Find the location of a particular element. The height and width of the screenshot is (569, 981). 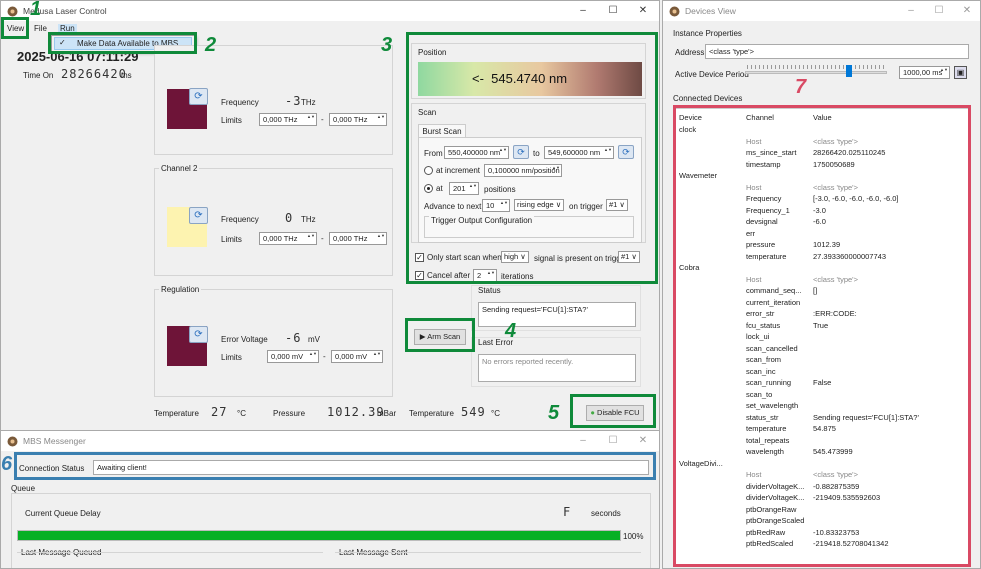

queue-delay-value: F is located at coordinates (567, 512).